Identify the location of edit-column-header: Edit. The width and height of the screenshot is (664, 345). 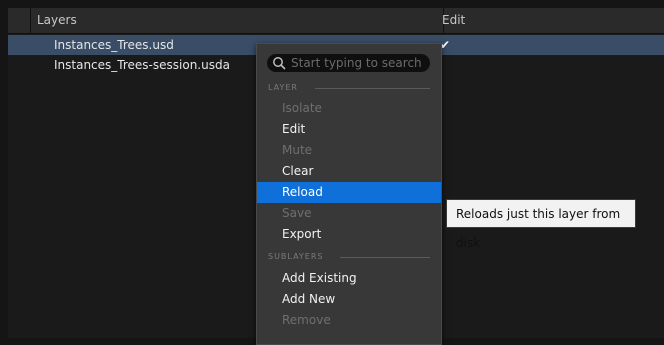
(549, 20).